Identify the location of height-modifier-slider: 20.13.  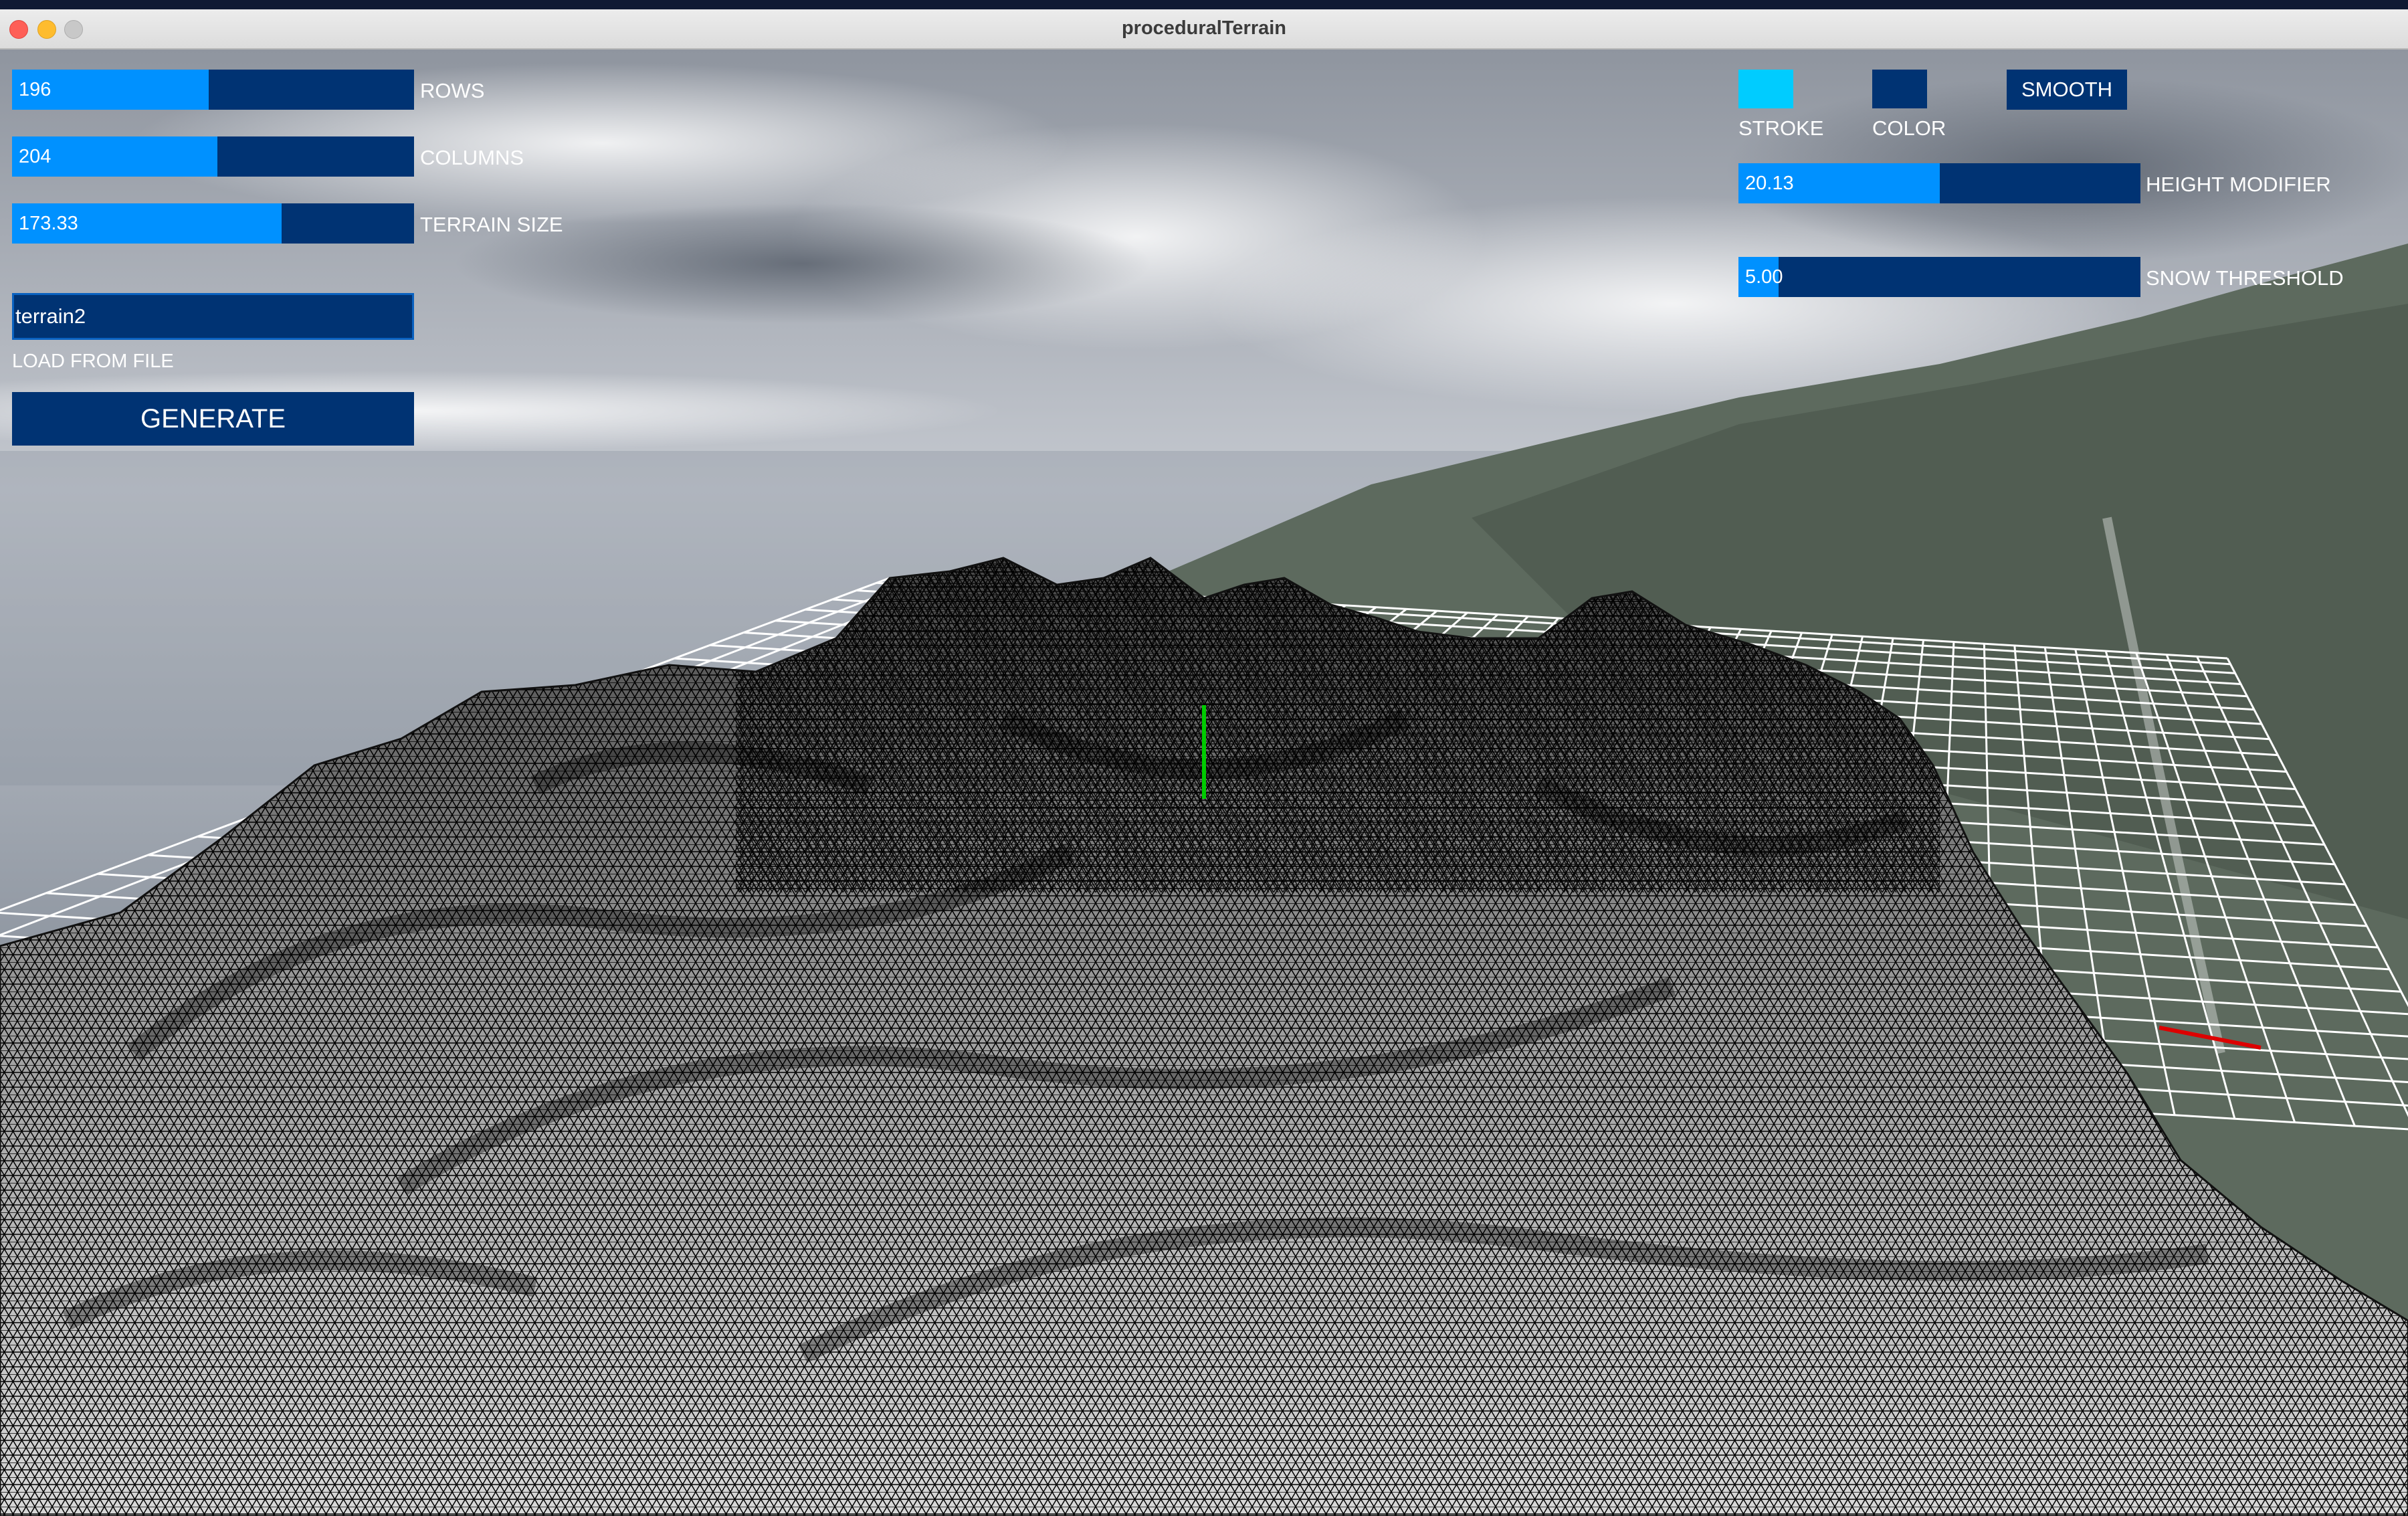
(1939, 183).